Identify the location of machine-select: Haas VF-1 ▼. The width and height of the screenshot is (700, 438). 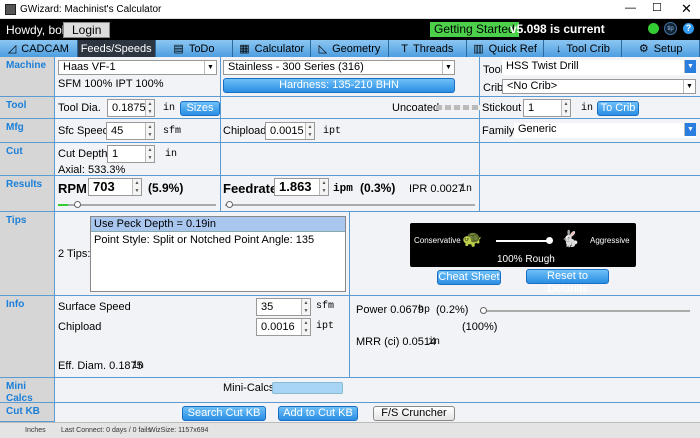
(137, 67).